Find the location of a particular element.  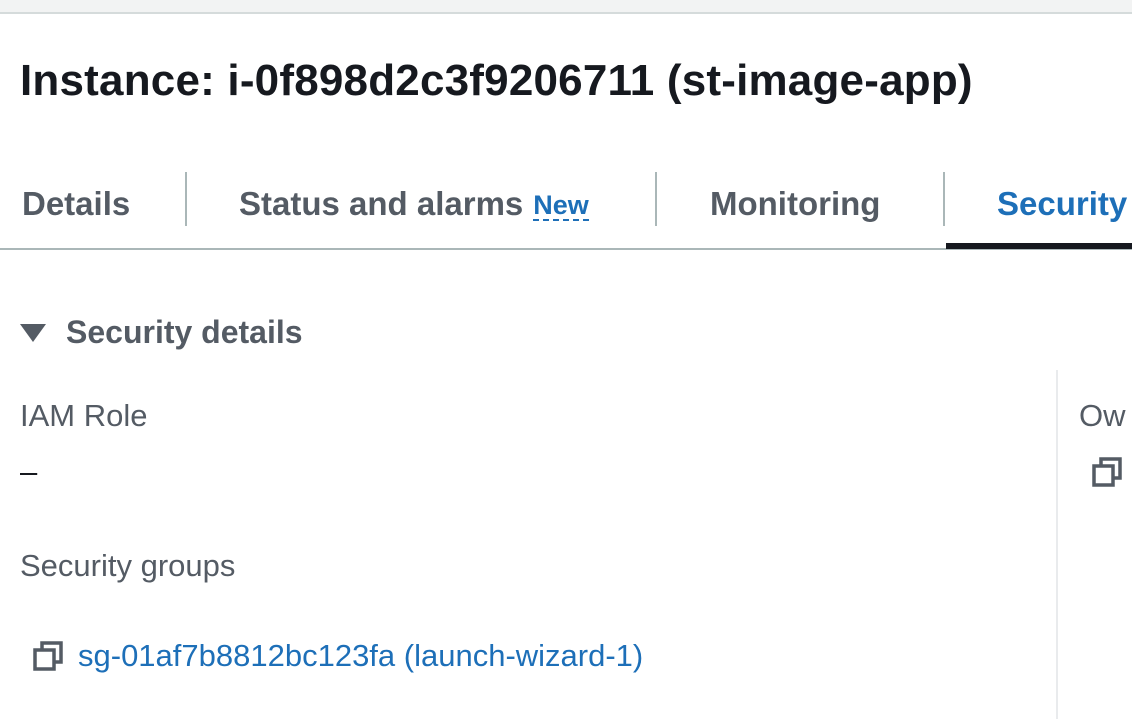

security-details-header: Security details is located at coordinates (161, 332).